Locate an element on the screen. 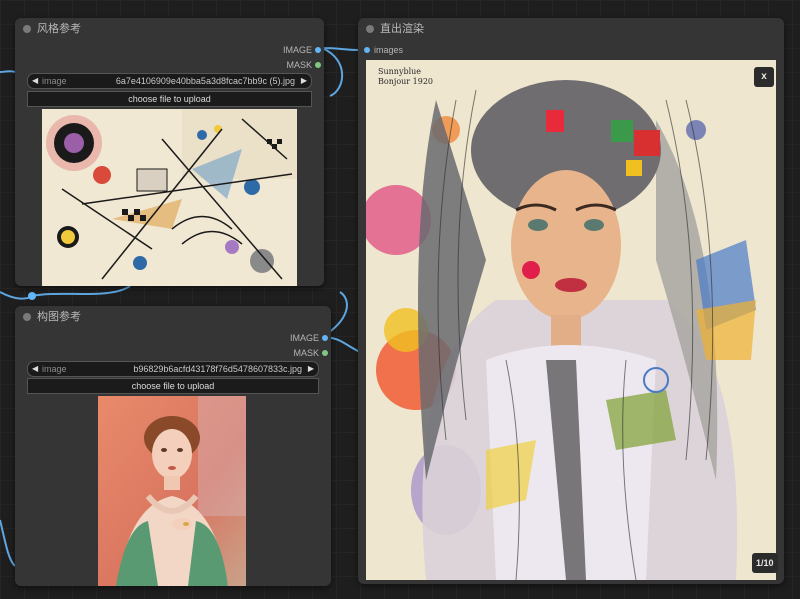 The image size is (800, 599). portrait-painting-thumbnail is located at coordinates (172, 491).